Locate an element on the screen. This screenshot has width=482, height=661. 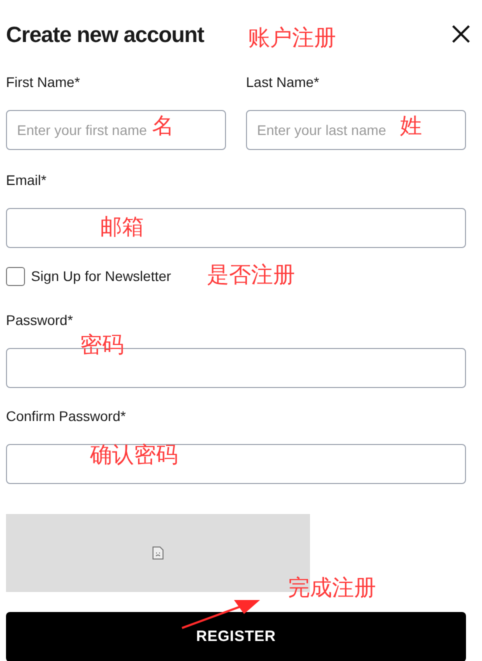
field-label: First Name* is located at coordinates (43, 82).